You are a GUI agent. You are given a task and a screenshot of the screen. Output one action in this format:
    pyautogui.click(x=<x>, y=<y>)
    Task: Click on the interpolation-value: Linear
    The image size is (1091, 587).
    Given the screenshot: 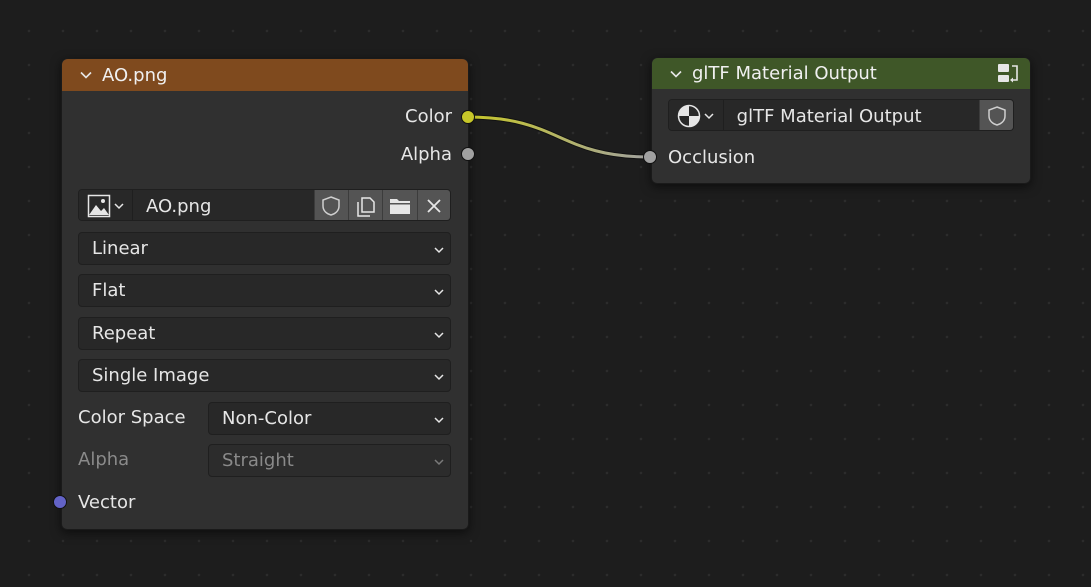 What is the action you would take?
    pyautogui.click(x=120, y=248)
    